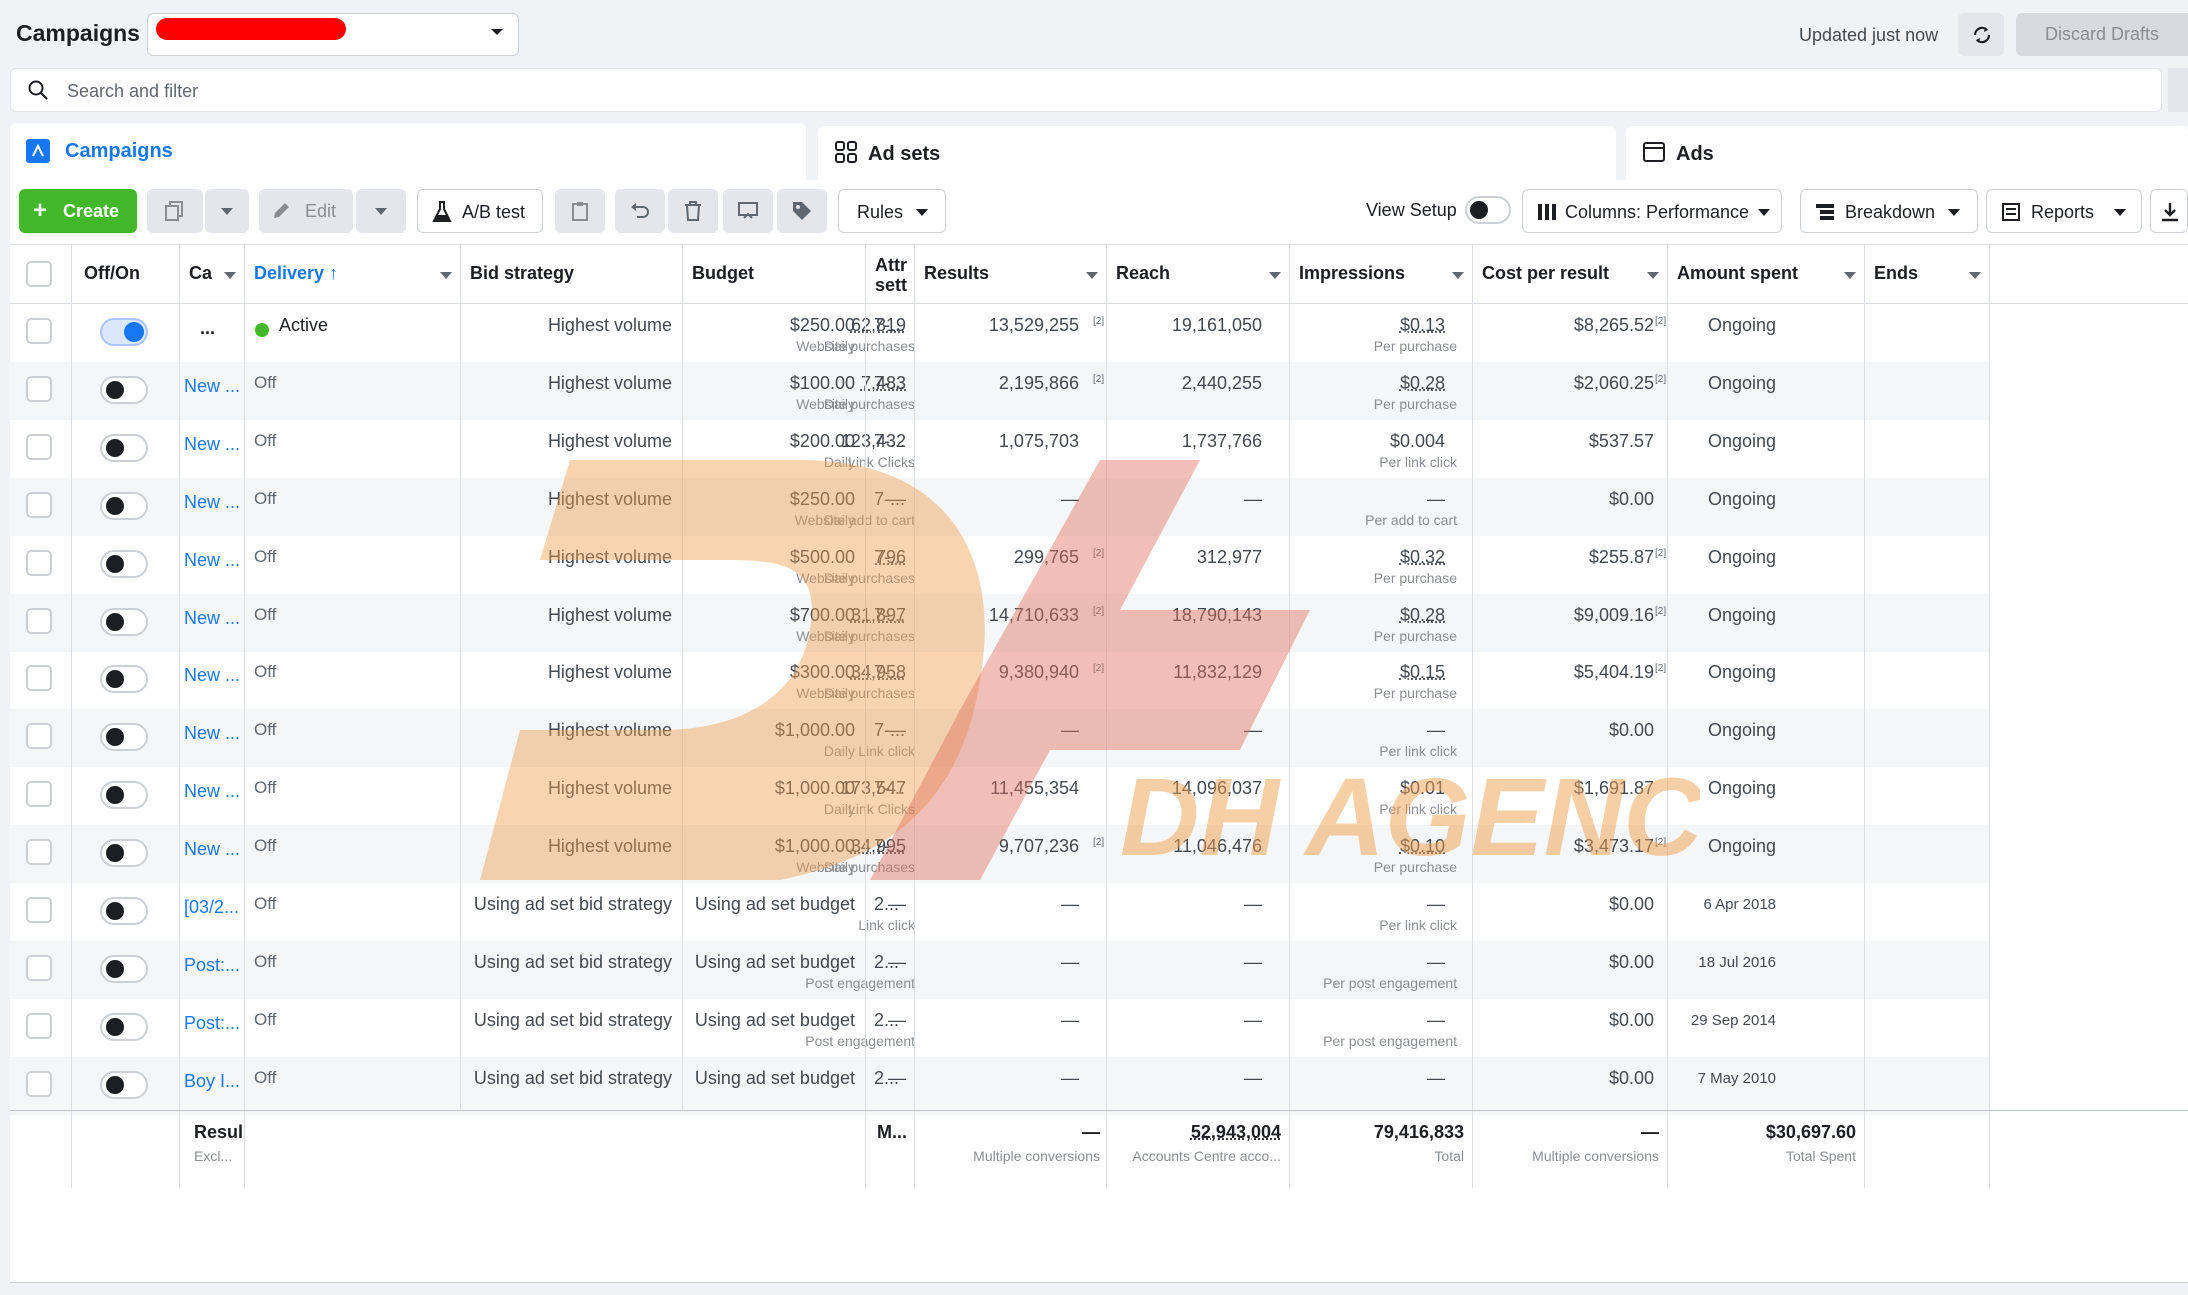 The width and height of the screenshot is (2188, 1295). I want to click on header-ends: Ends, so click(1926, 274).